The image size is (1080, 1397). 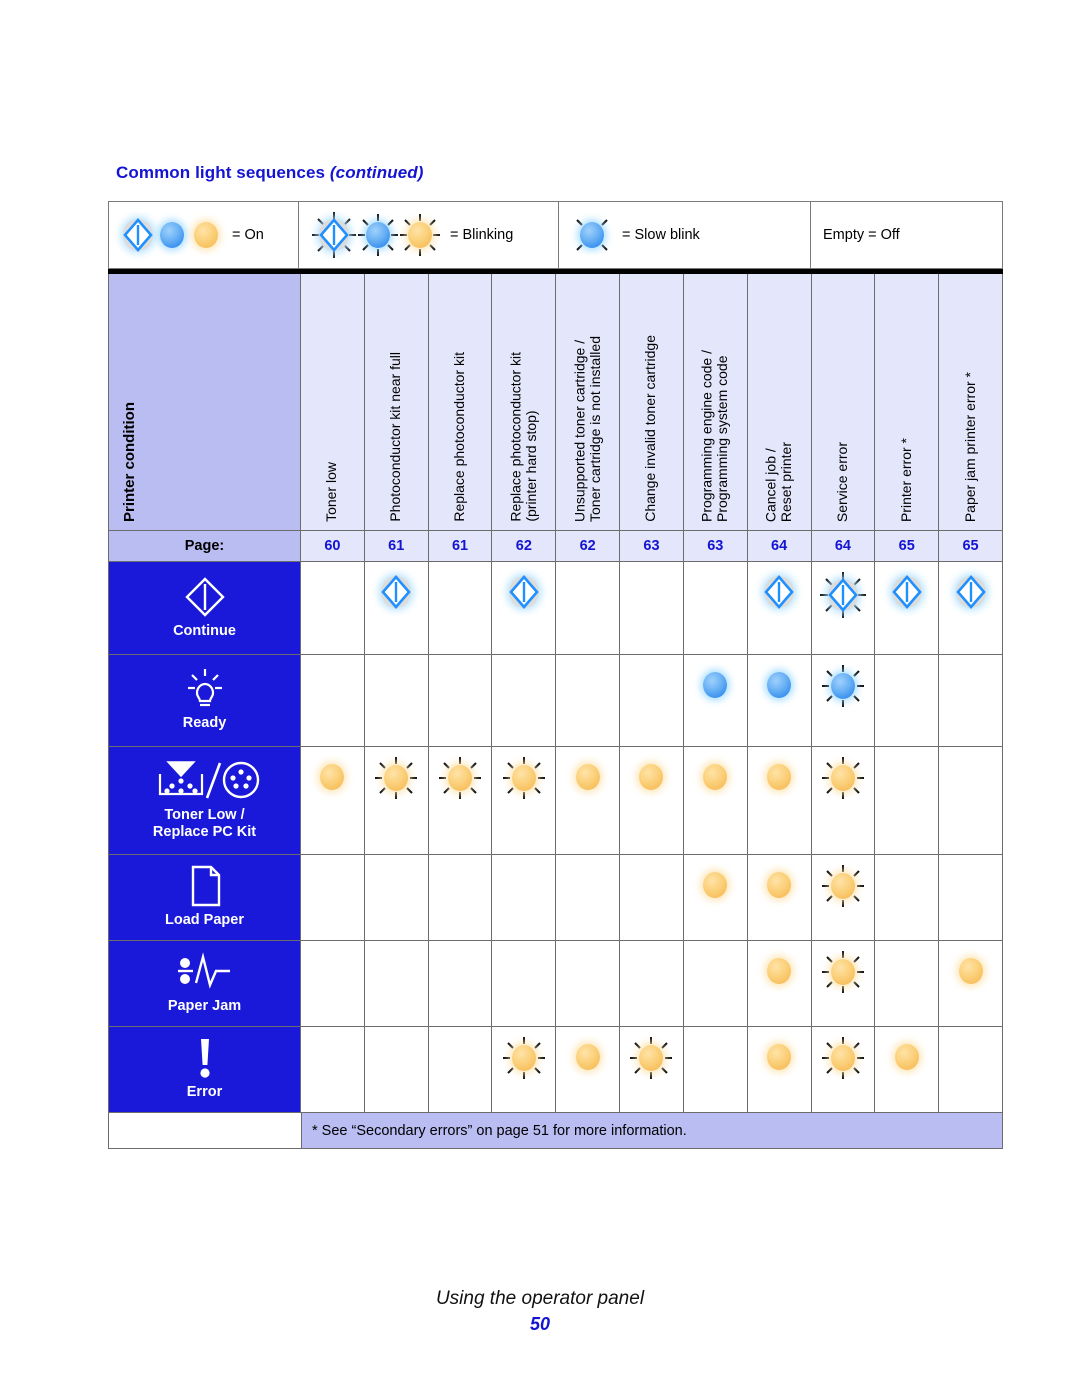 I want to click on legend-item-slow-blink: = Slow blink, so click(x=685, y=235).